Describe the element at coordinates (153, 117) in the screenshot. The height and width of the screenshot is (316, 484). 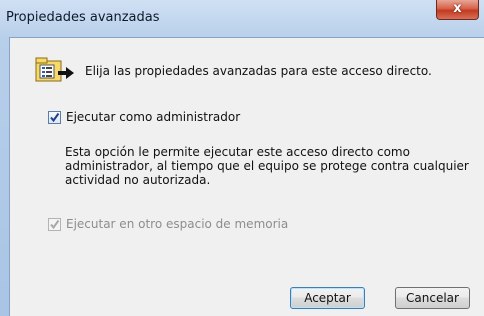
I see `run-as-admin-label: Ejecutar como administrador` at that location.